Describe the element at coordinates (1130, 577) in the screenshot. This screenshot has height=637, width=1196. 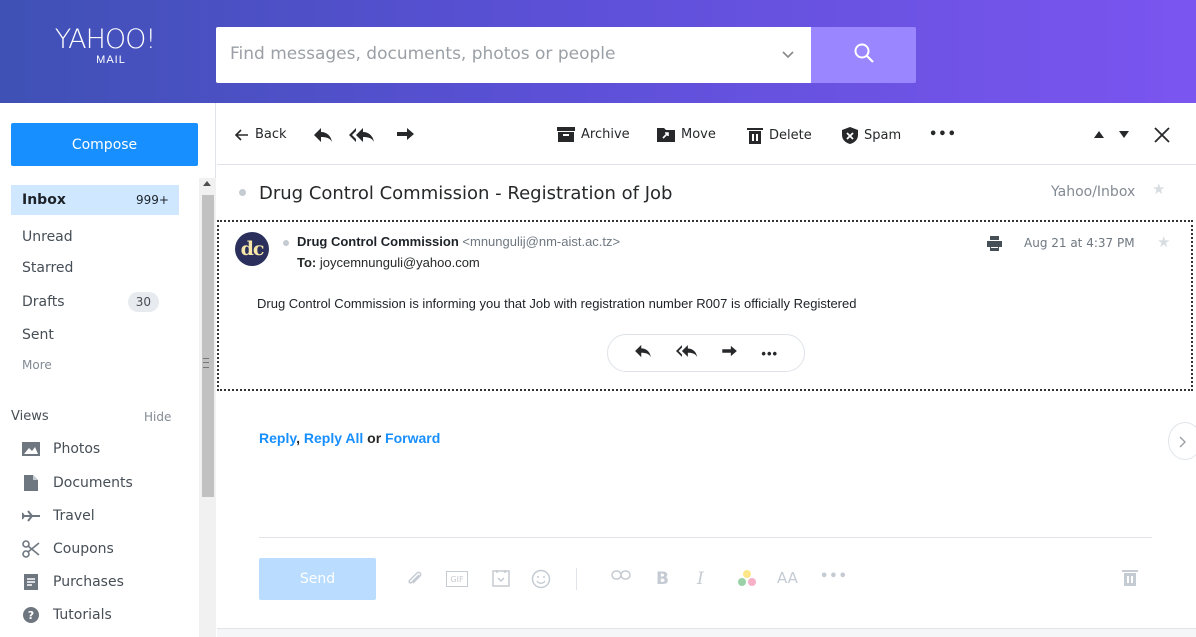
I see `discard-draft-icon` at that location.